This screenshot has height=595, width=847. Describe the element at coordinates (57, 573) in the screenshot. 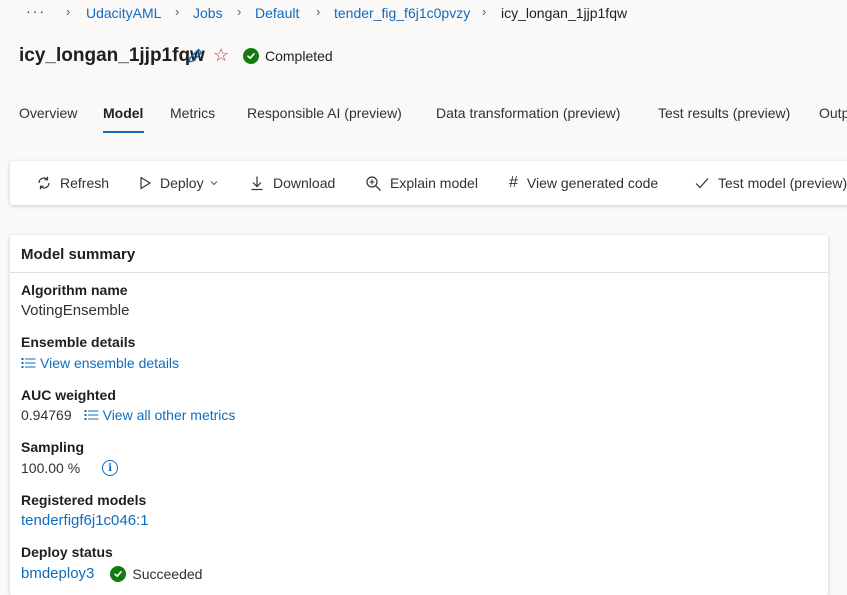

I see `deployment-link: bmdeploy3` at that location.